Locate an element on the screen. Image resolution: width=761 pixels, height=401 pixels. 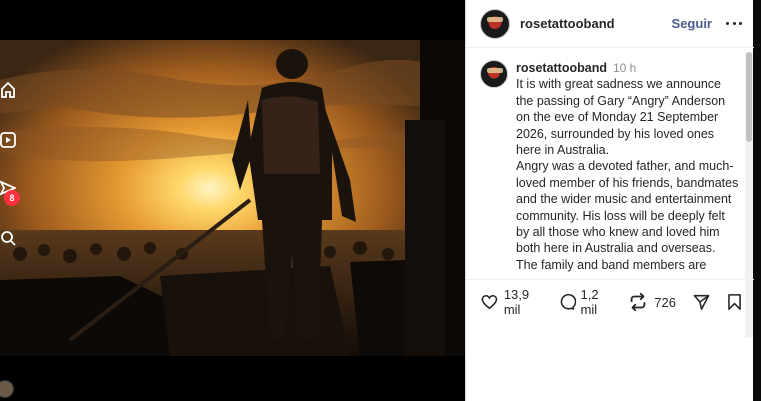
share-icon is located at coordinates (701, 302).